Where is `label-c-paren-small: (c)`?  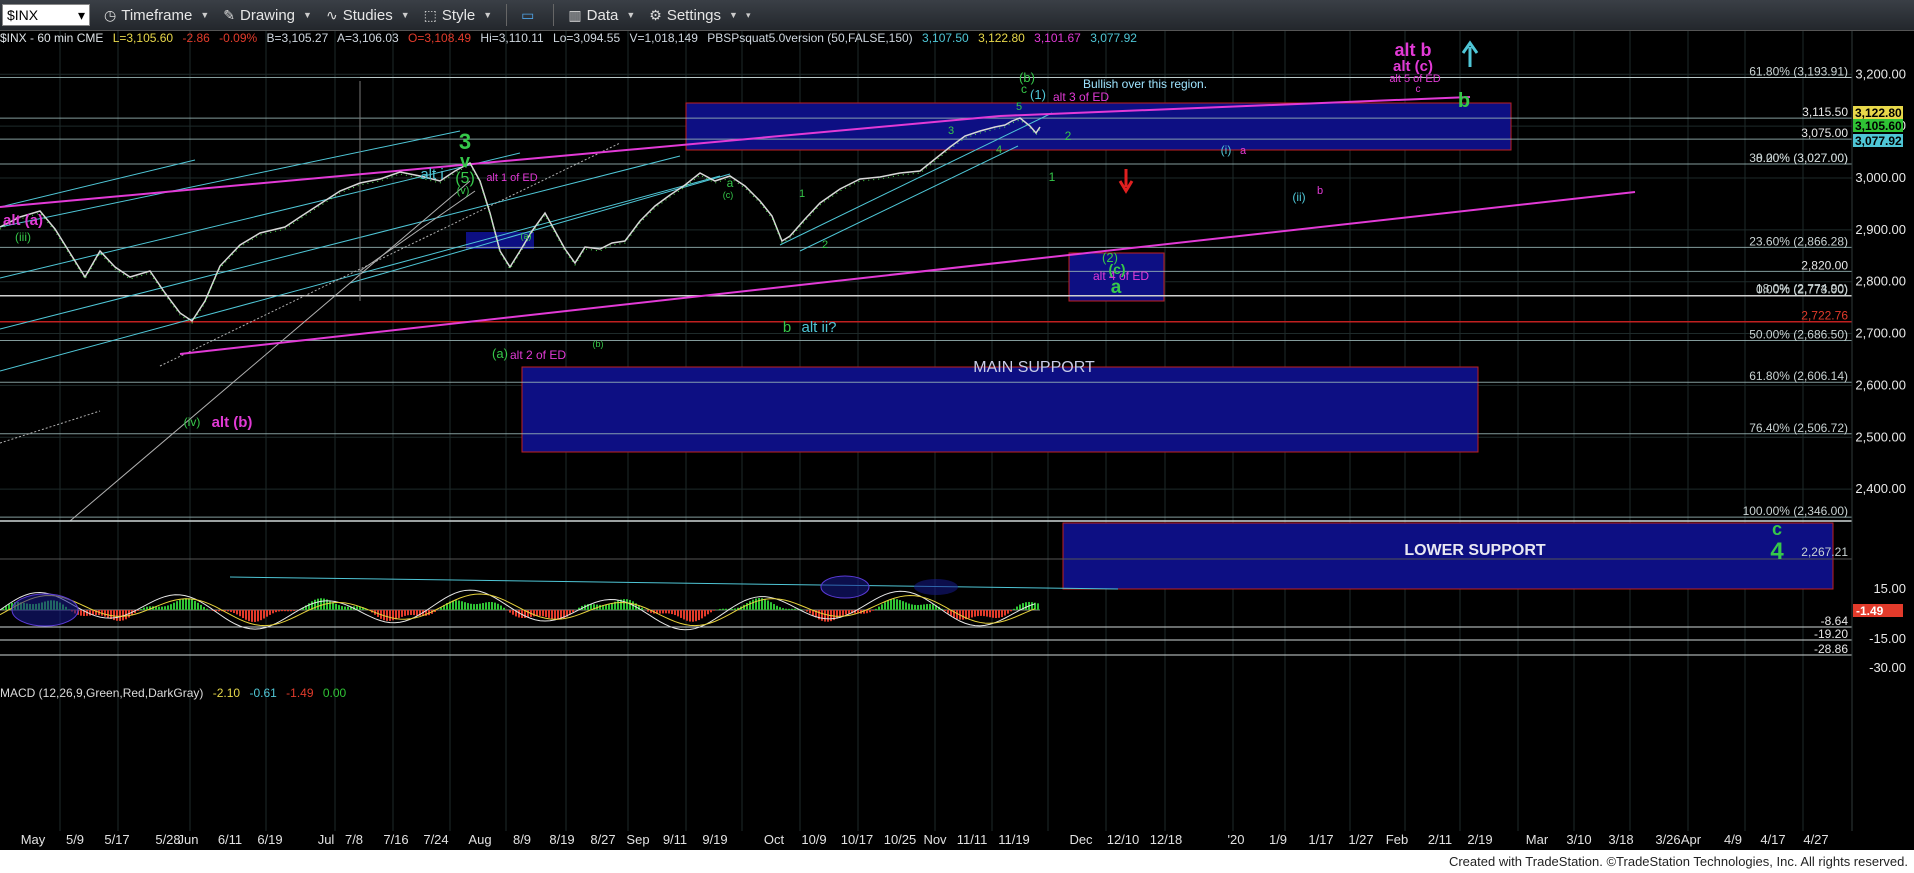
label-c-paren-small: (c) is located at coordinates (728, 195).